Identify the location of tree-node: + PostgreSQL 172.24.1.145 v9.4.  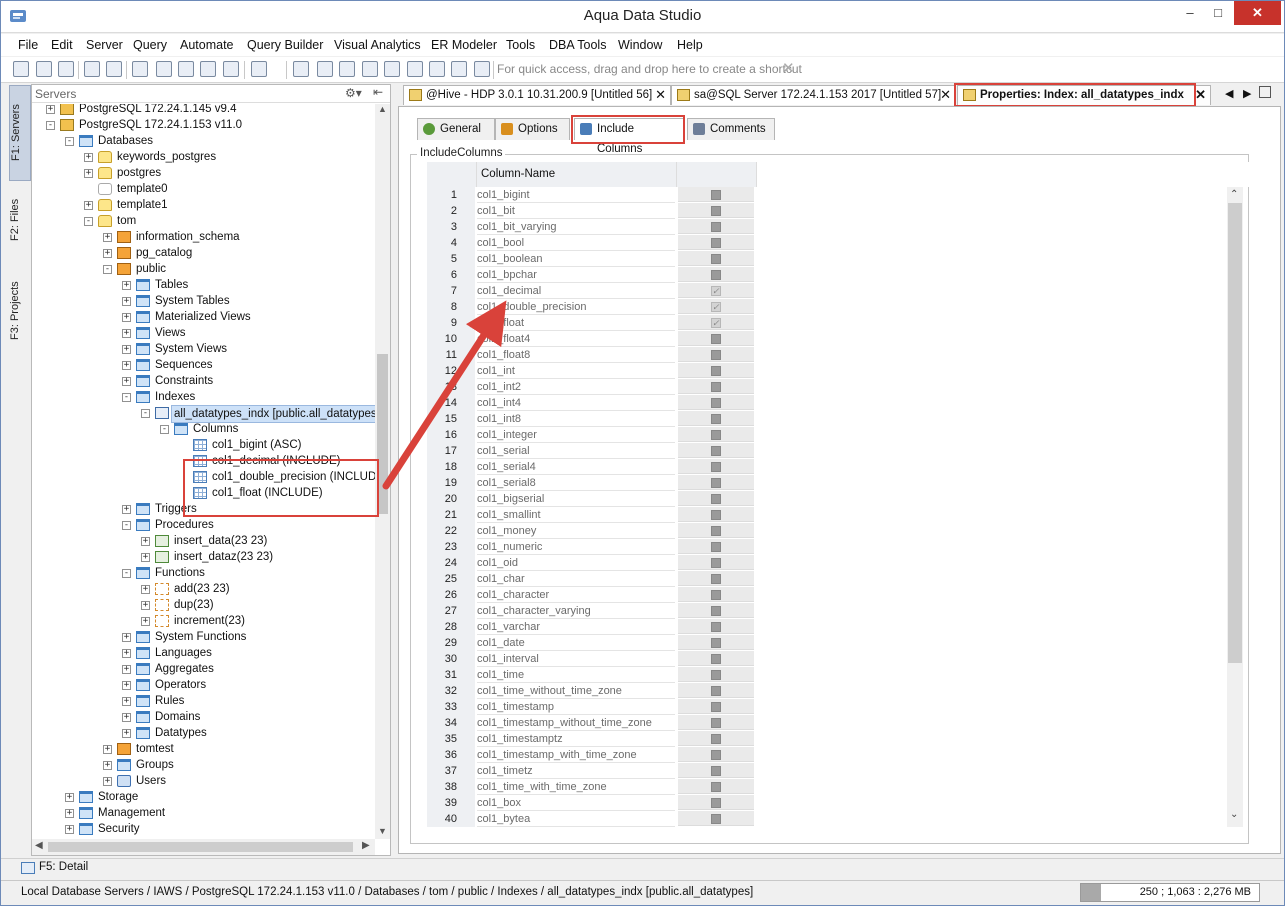
(203, 110).